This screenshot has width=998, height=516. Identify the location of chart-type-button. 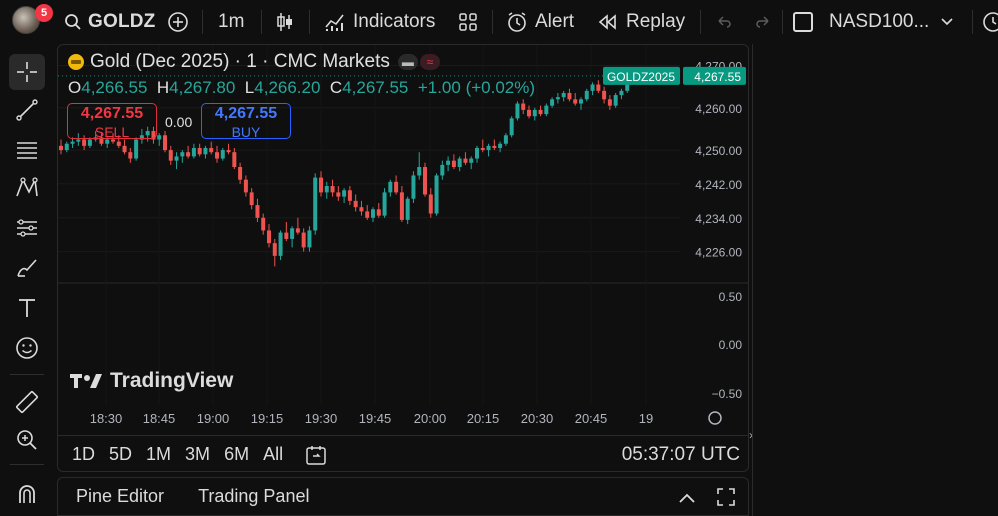
(285, 22).